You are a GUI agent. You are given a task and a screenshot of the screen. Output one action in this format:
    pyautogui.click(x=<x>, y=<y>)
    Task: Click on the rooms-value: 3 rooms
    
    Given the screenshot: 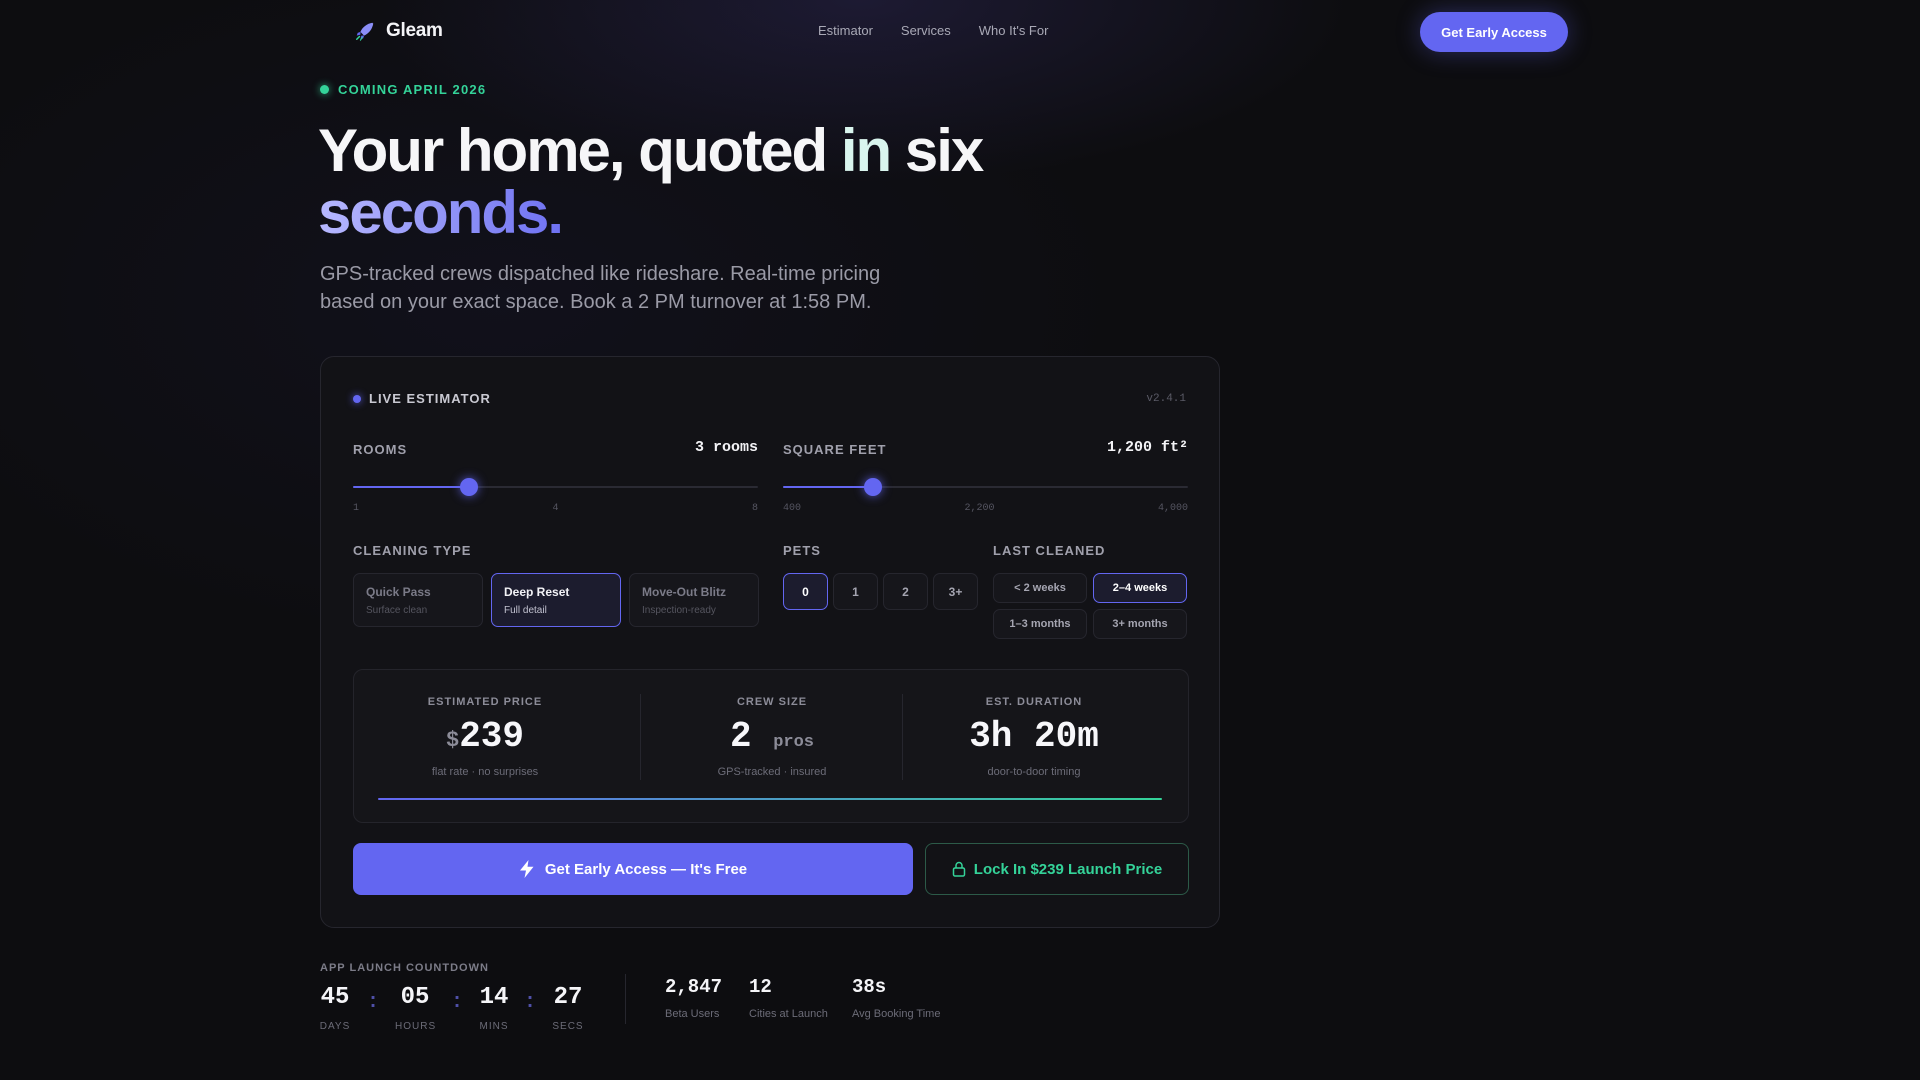 What is the action you would take?
    pyautogui.click(x=726, y=447)
    